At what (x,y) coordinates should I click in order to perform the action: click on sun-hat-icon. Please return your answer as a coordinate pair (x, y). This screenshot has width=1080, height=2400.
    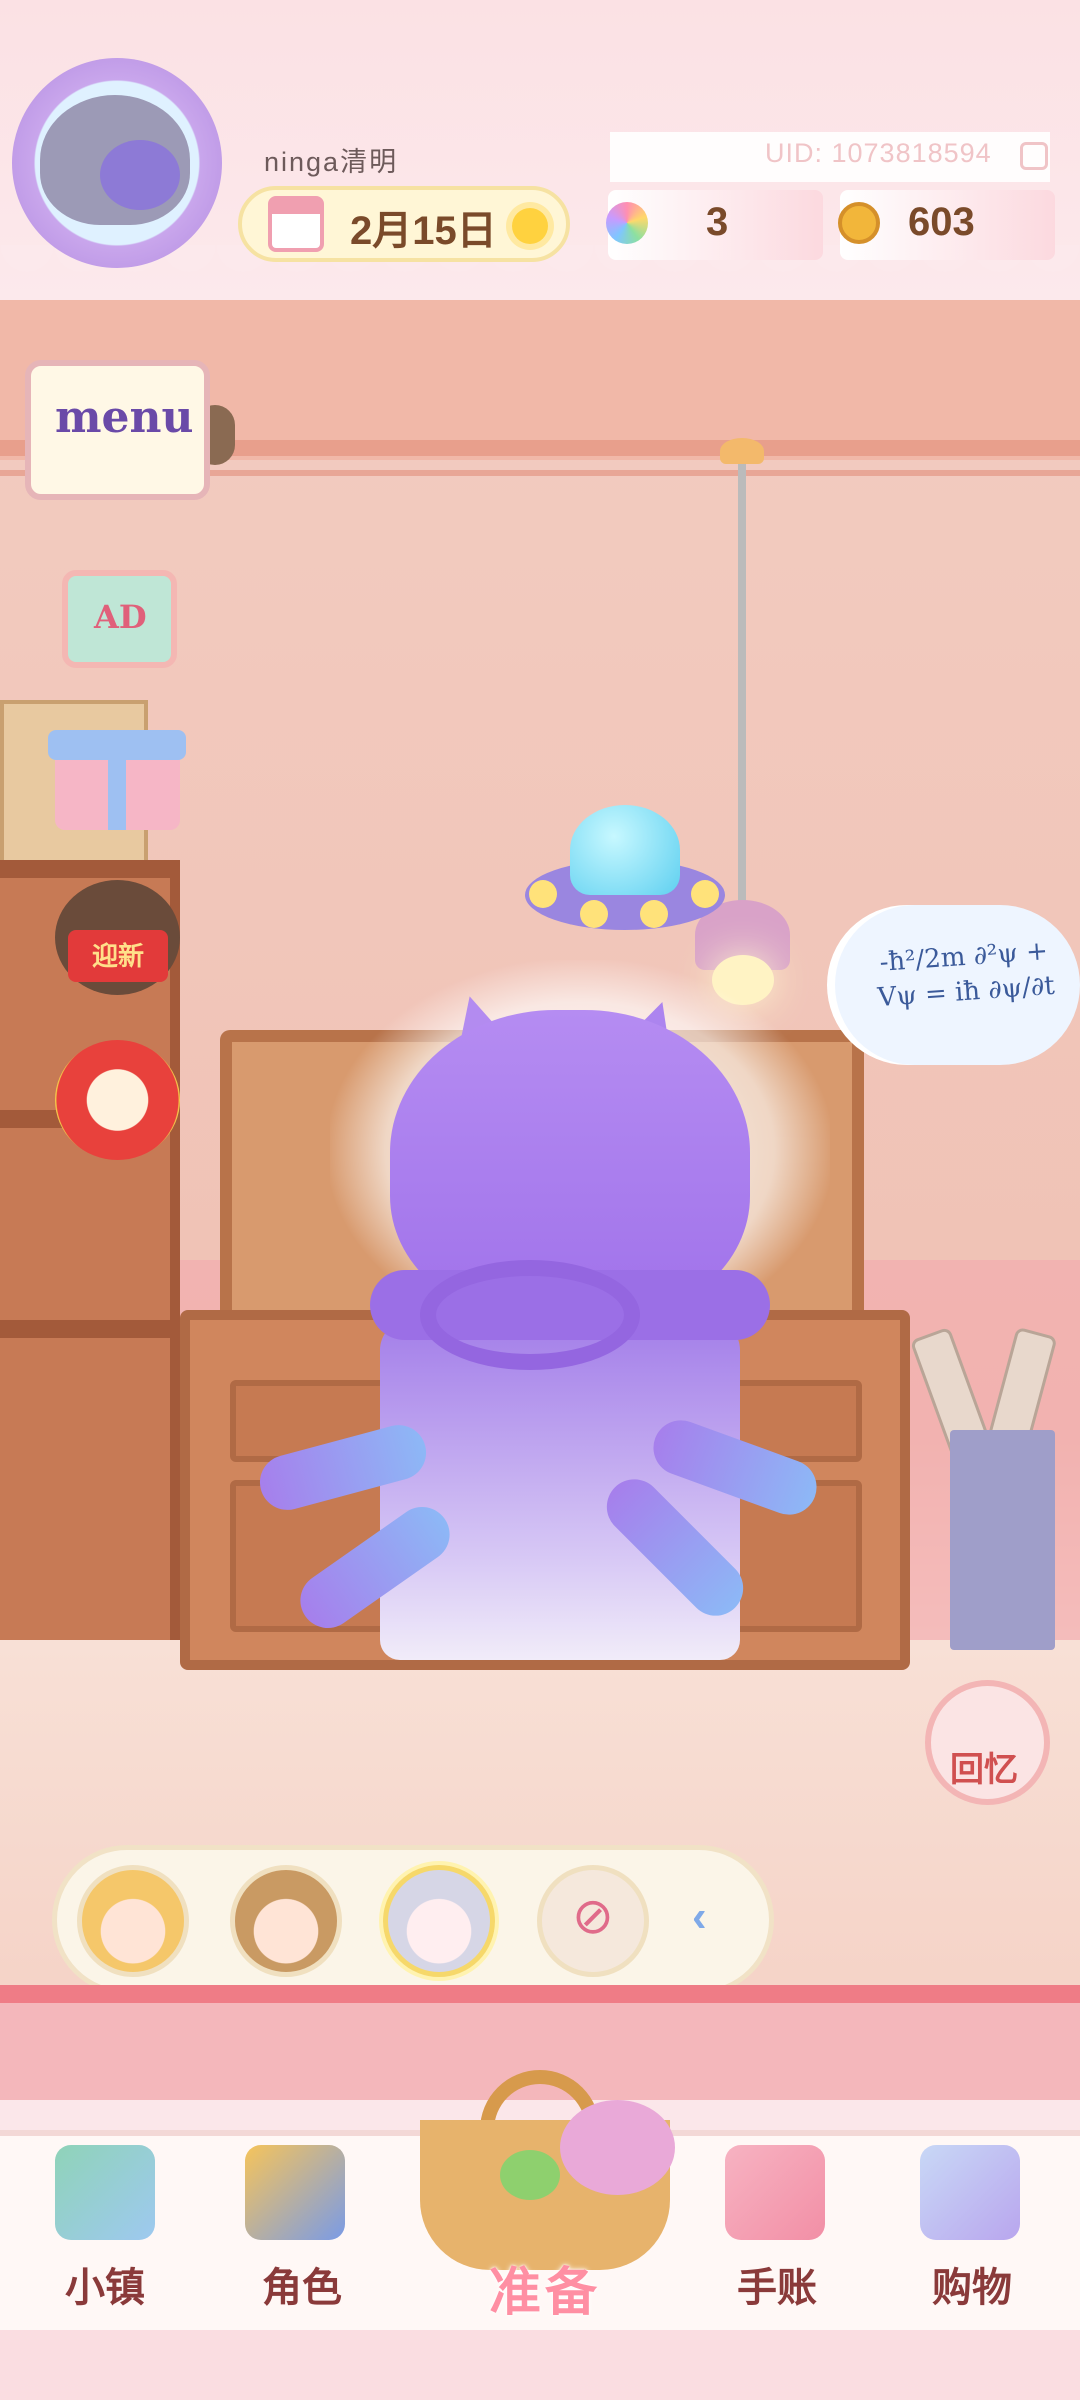
    Looking at the image, I should click on (617, 2147).